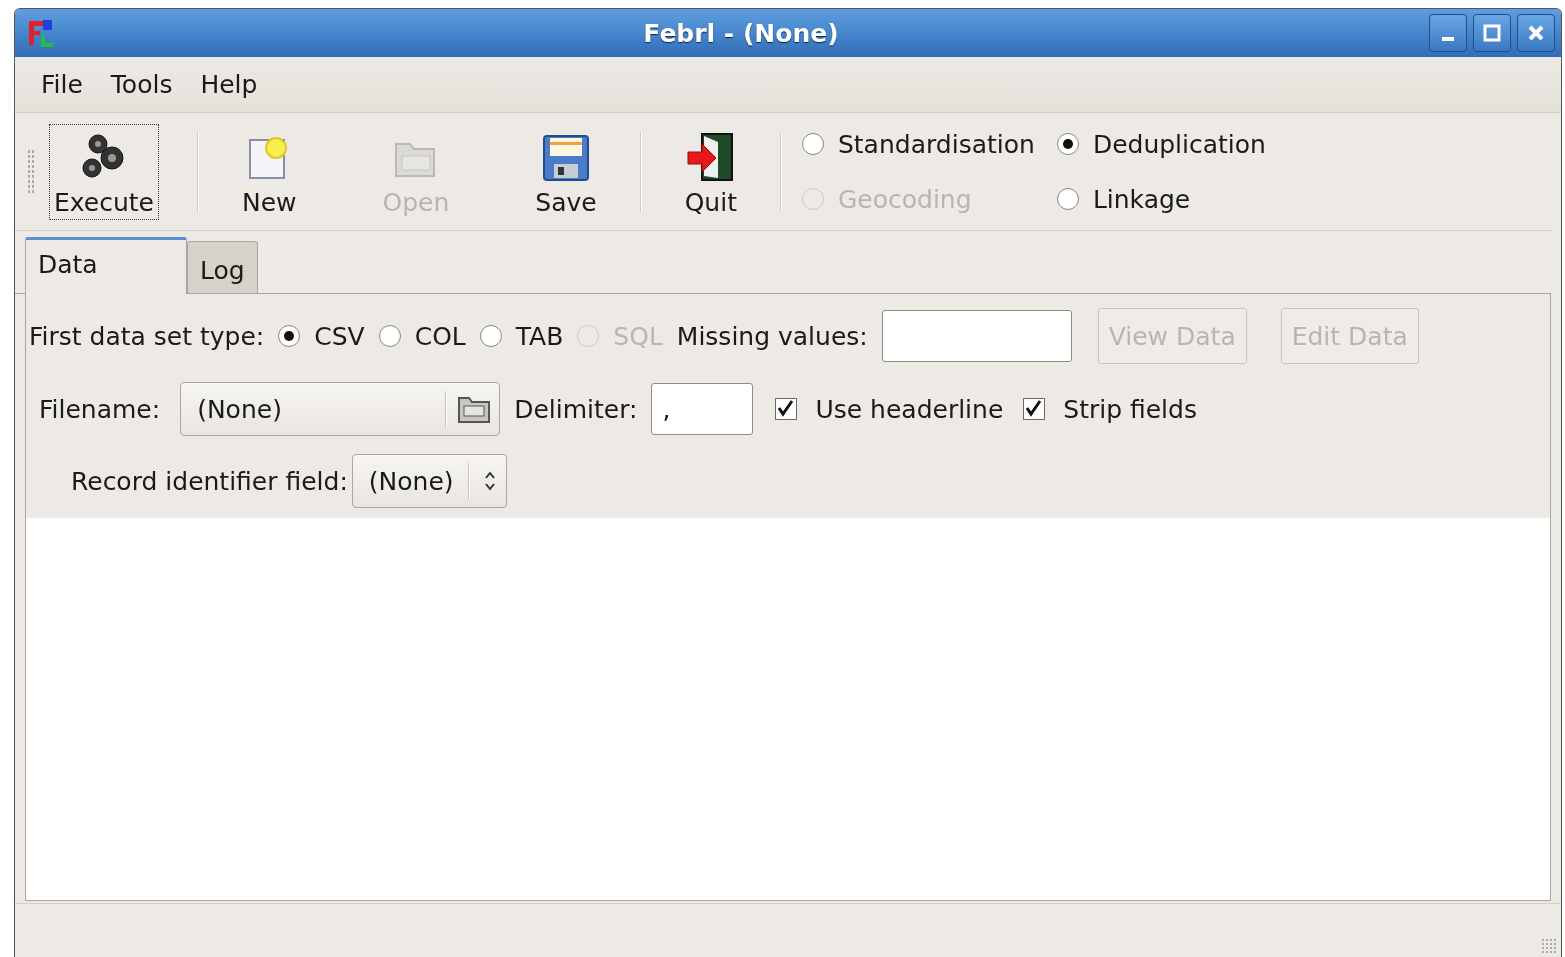 This screenshot has width=1565, height=957. I want to click on radio-label: Standardisation, so click(936, 144).